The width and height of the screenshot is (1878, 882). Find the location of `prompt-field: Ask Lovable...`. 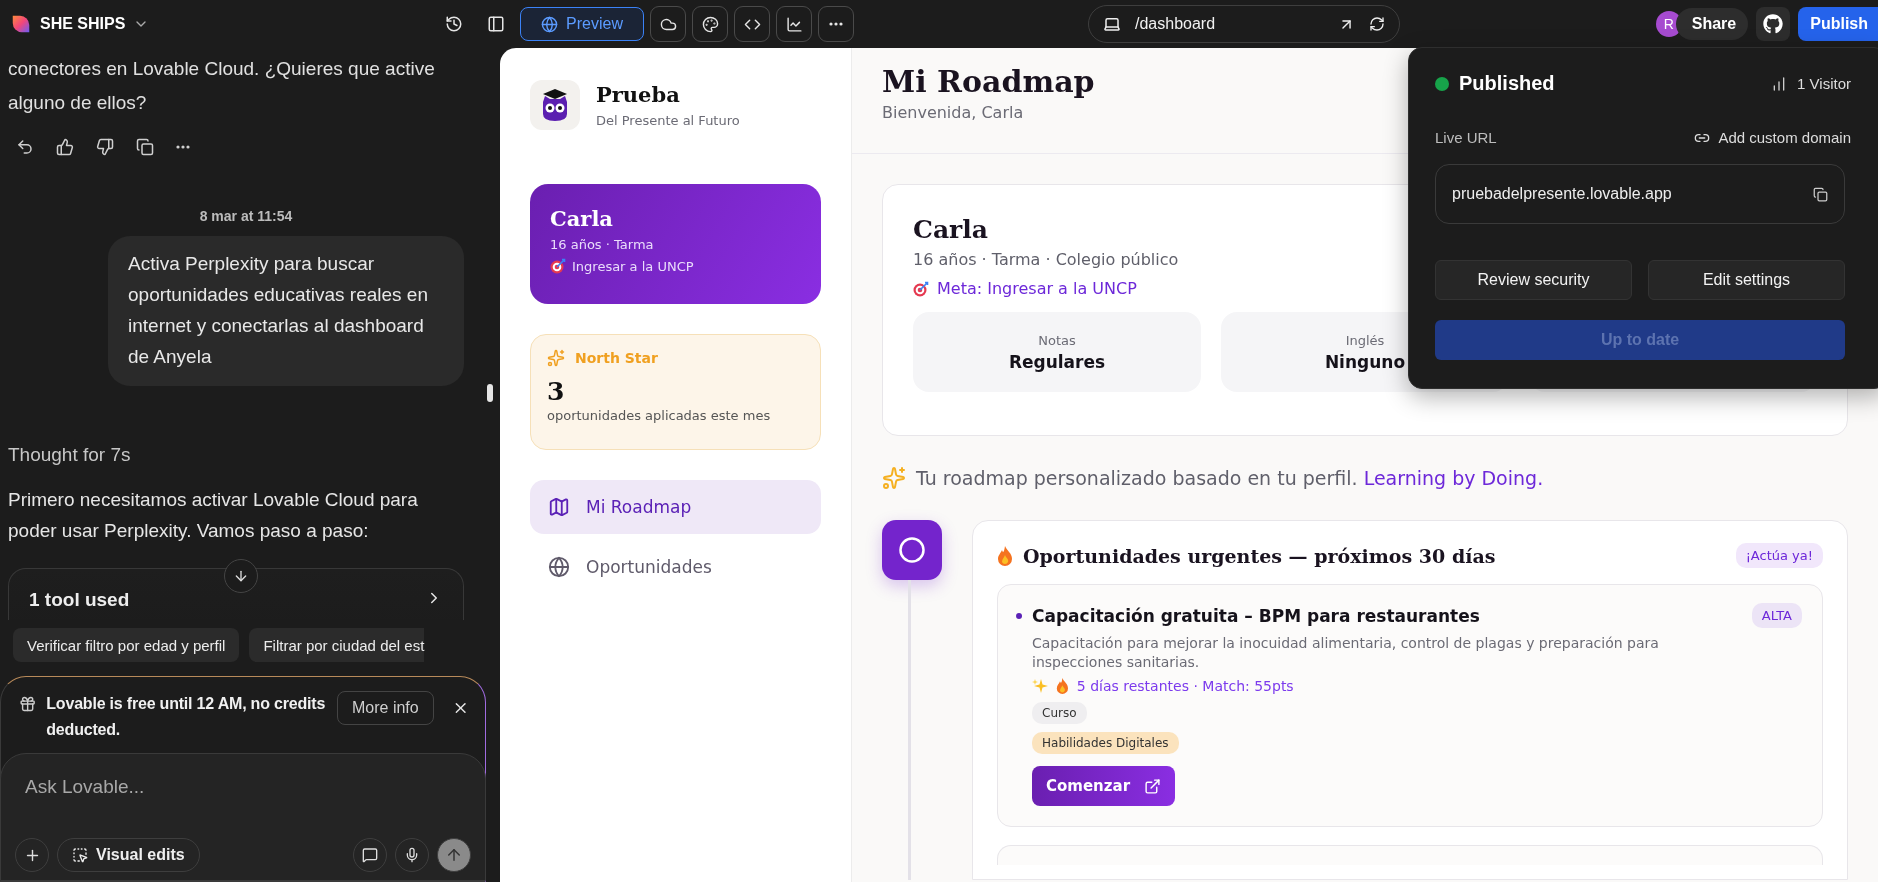

prompt-field: Ask Lovable... is located at coordinates (243, 787).